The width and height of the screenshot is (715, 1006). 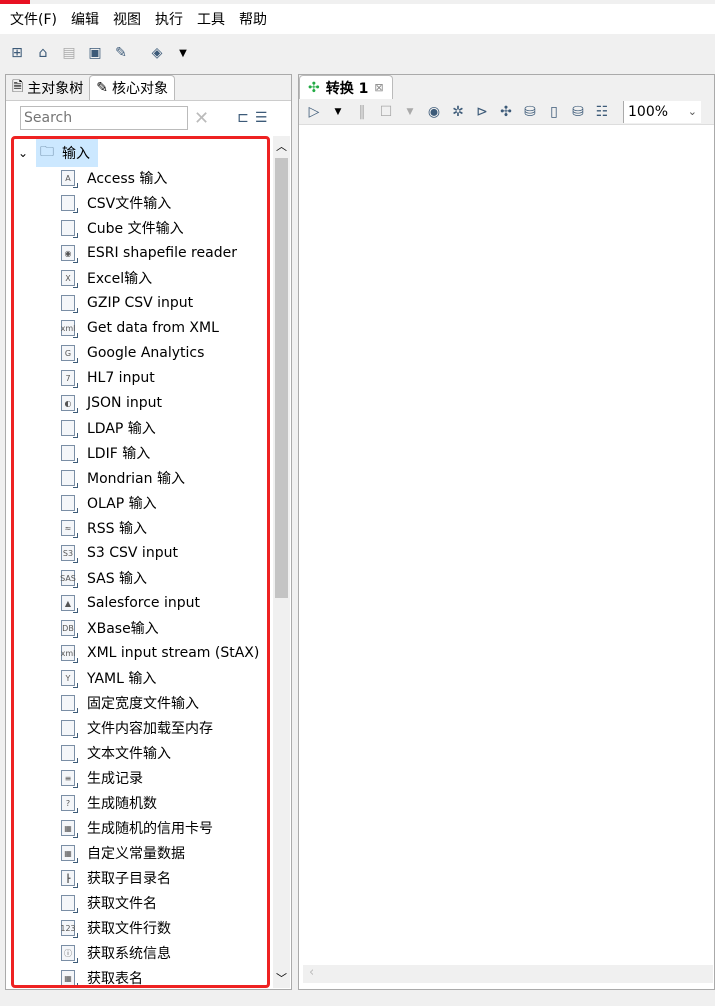 I want to click on verify-icon: ✣, so click(x=506, y=112).